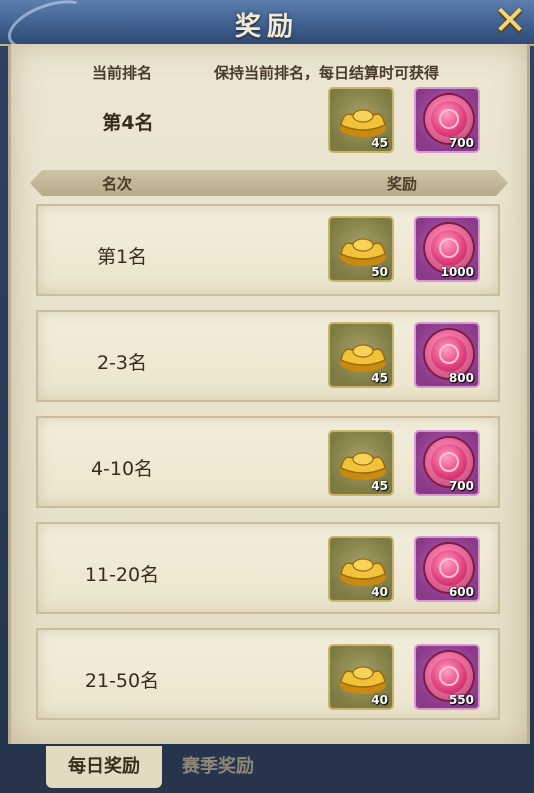 The width and height of the screenshot is (534, 793). What do you see at coordinates (461, 700) in the screenshot?
I see `reward-quantity: 550` at bounding box center [461, 700].